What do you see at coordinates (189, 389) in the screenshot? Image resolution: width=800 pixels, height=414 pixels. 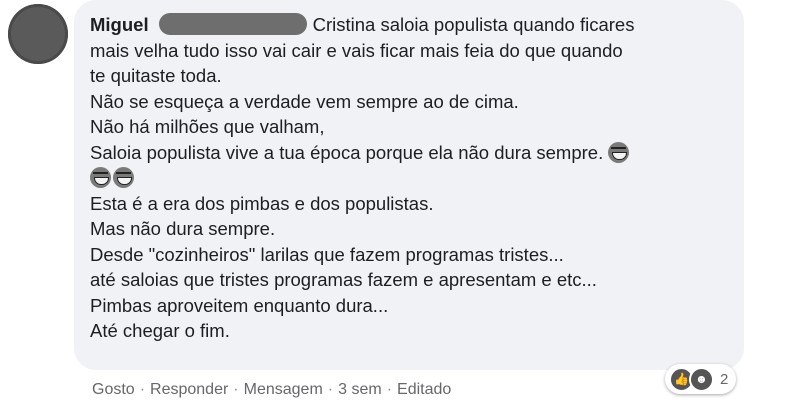 I see `reply-button: Responder` at bounding box center [189, 389].